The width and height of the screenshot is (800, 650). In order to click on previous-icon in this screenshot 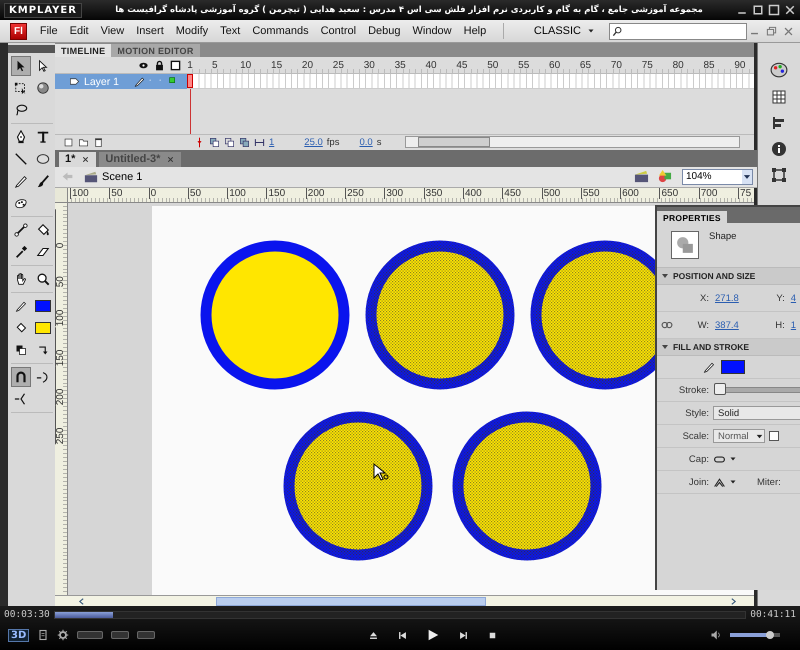, I will do `click(402, 635)`.